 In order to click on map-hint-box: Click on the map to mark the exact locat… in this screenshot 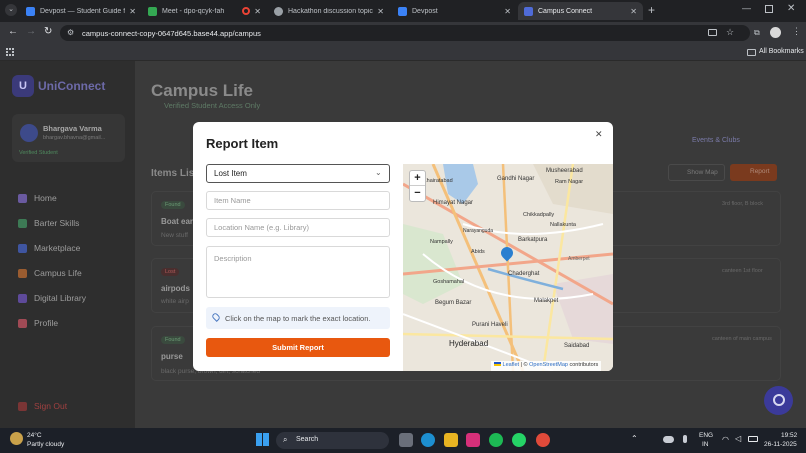, I will do `click(298, 318)`.